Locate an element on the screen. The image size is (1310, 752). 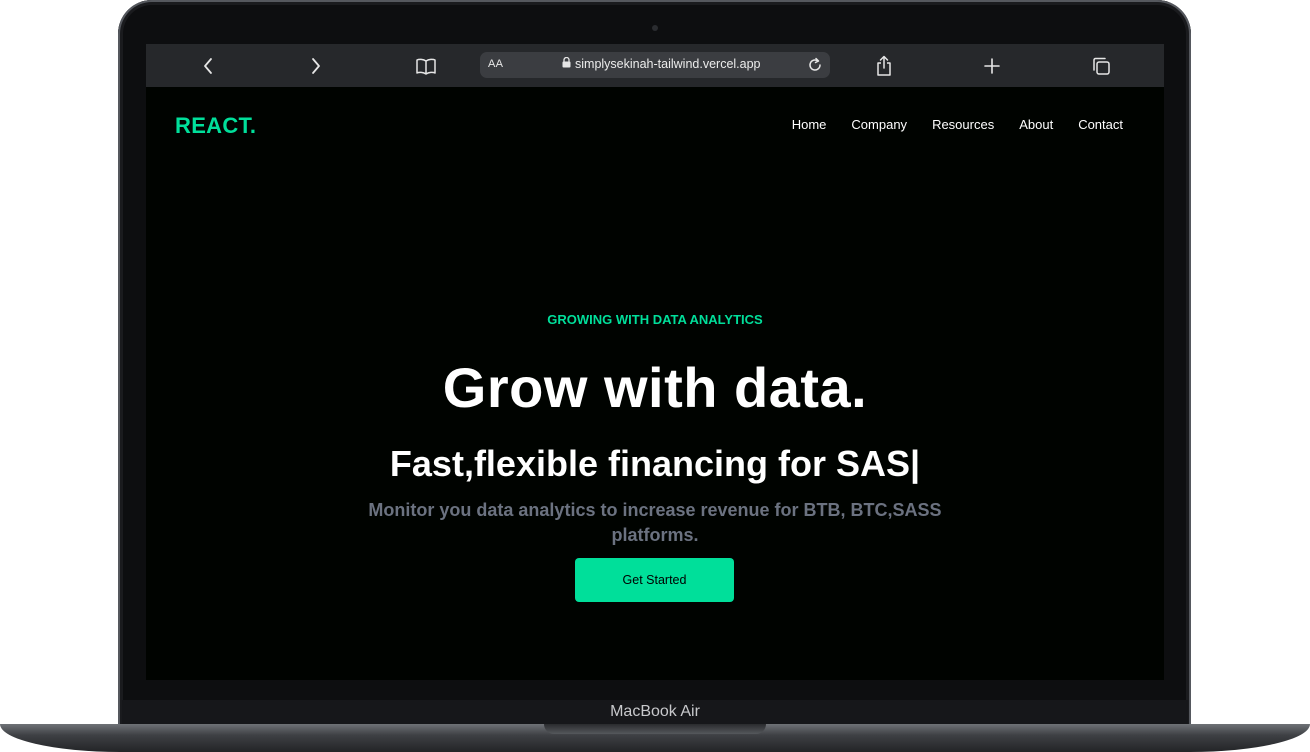
nav-item-contact: Contact is located at coordinates (1100, 124).